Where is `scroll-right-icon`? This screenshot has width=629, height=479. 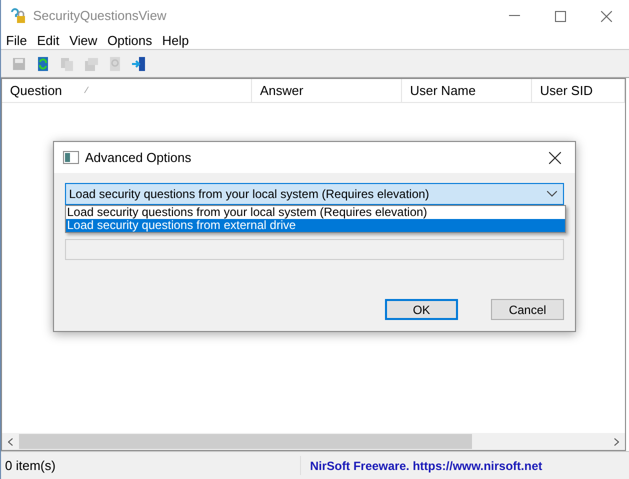
scroll-right-icon is located at coordinates (616, 442).